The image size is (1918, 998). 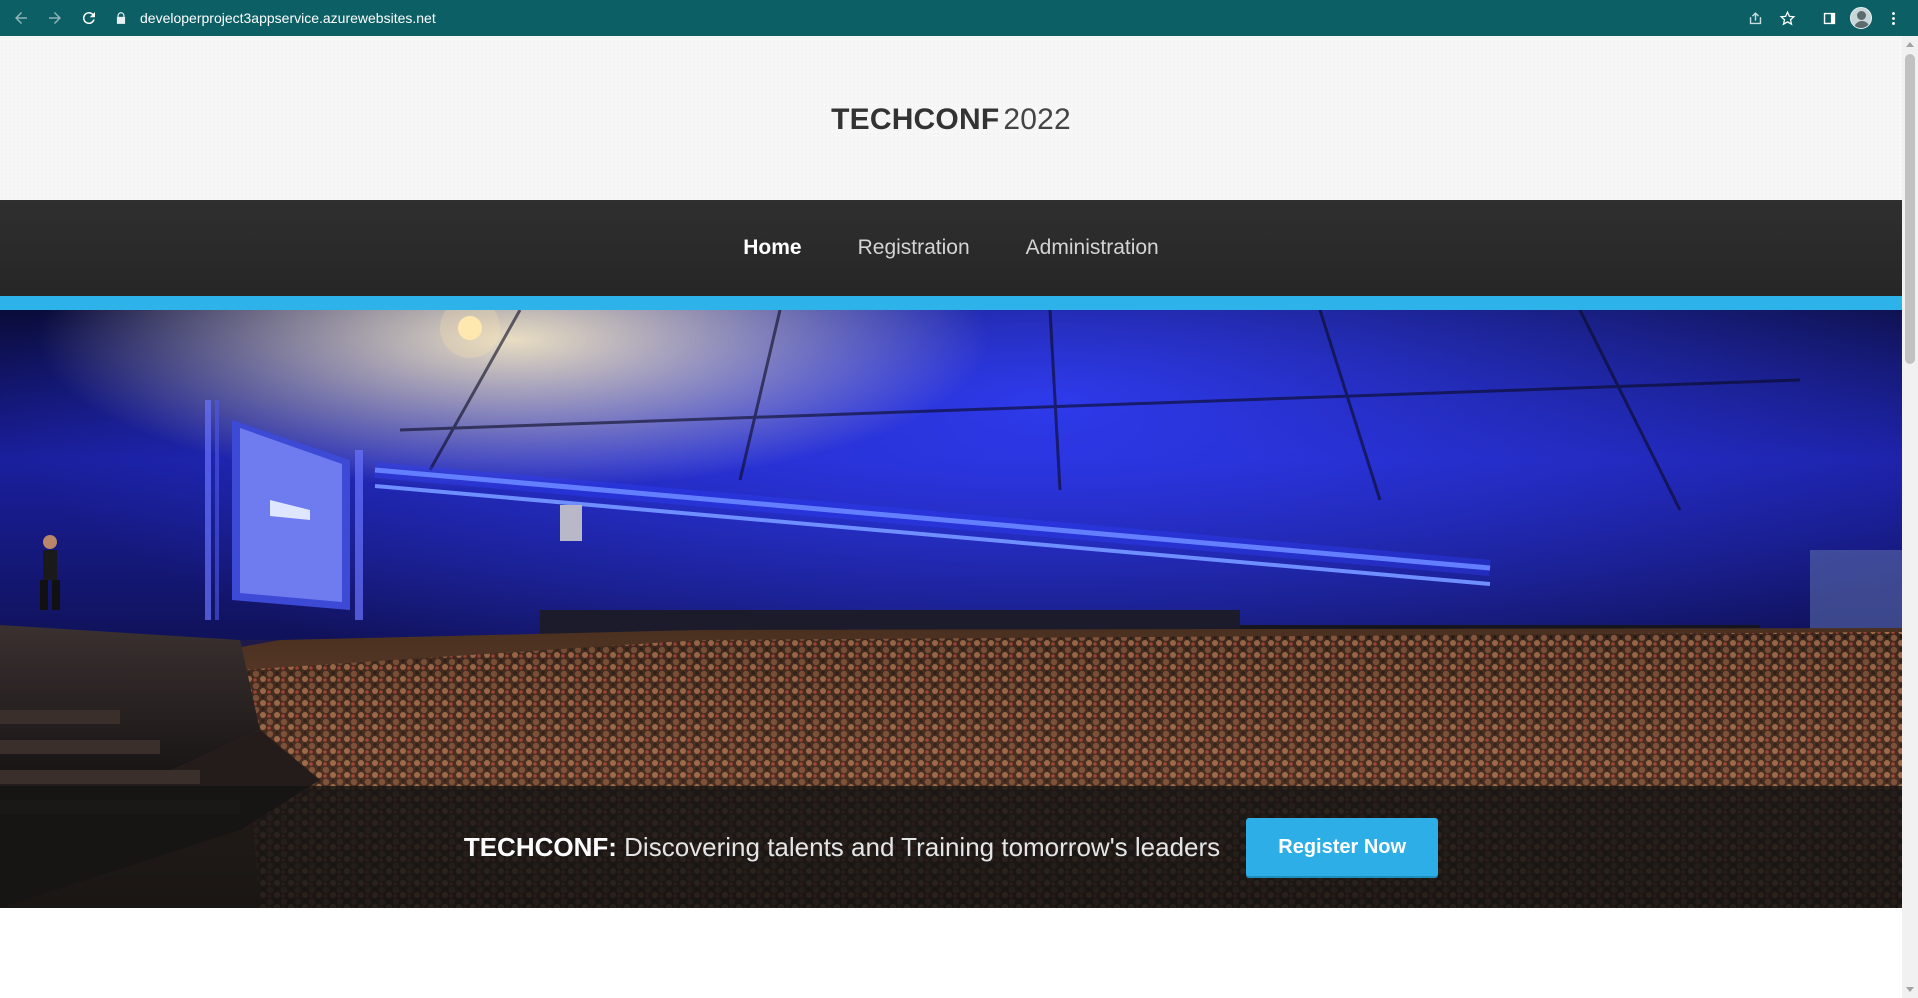 I want to click on logo-year: 2022, so click(x=1037, y=119).